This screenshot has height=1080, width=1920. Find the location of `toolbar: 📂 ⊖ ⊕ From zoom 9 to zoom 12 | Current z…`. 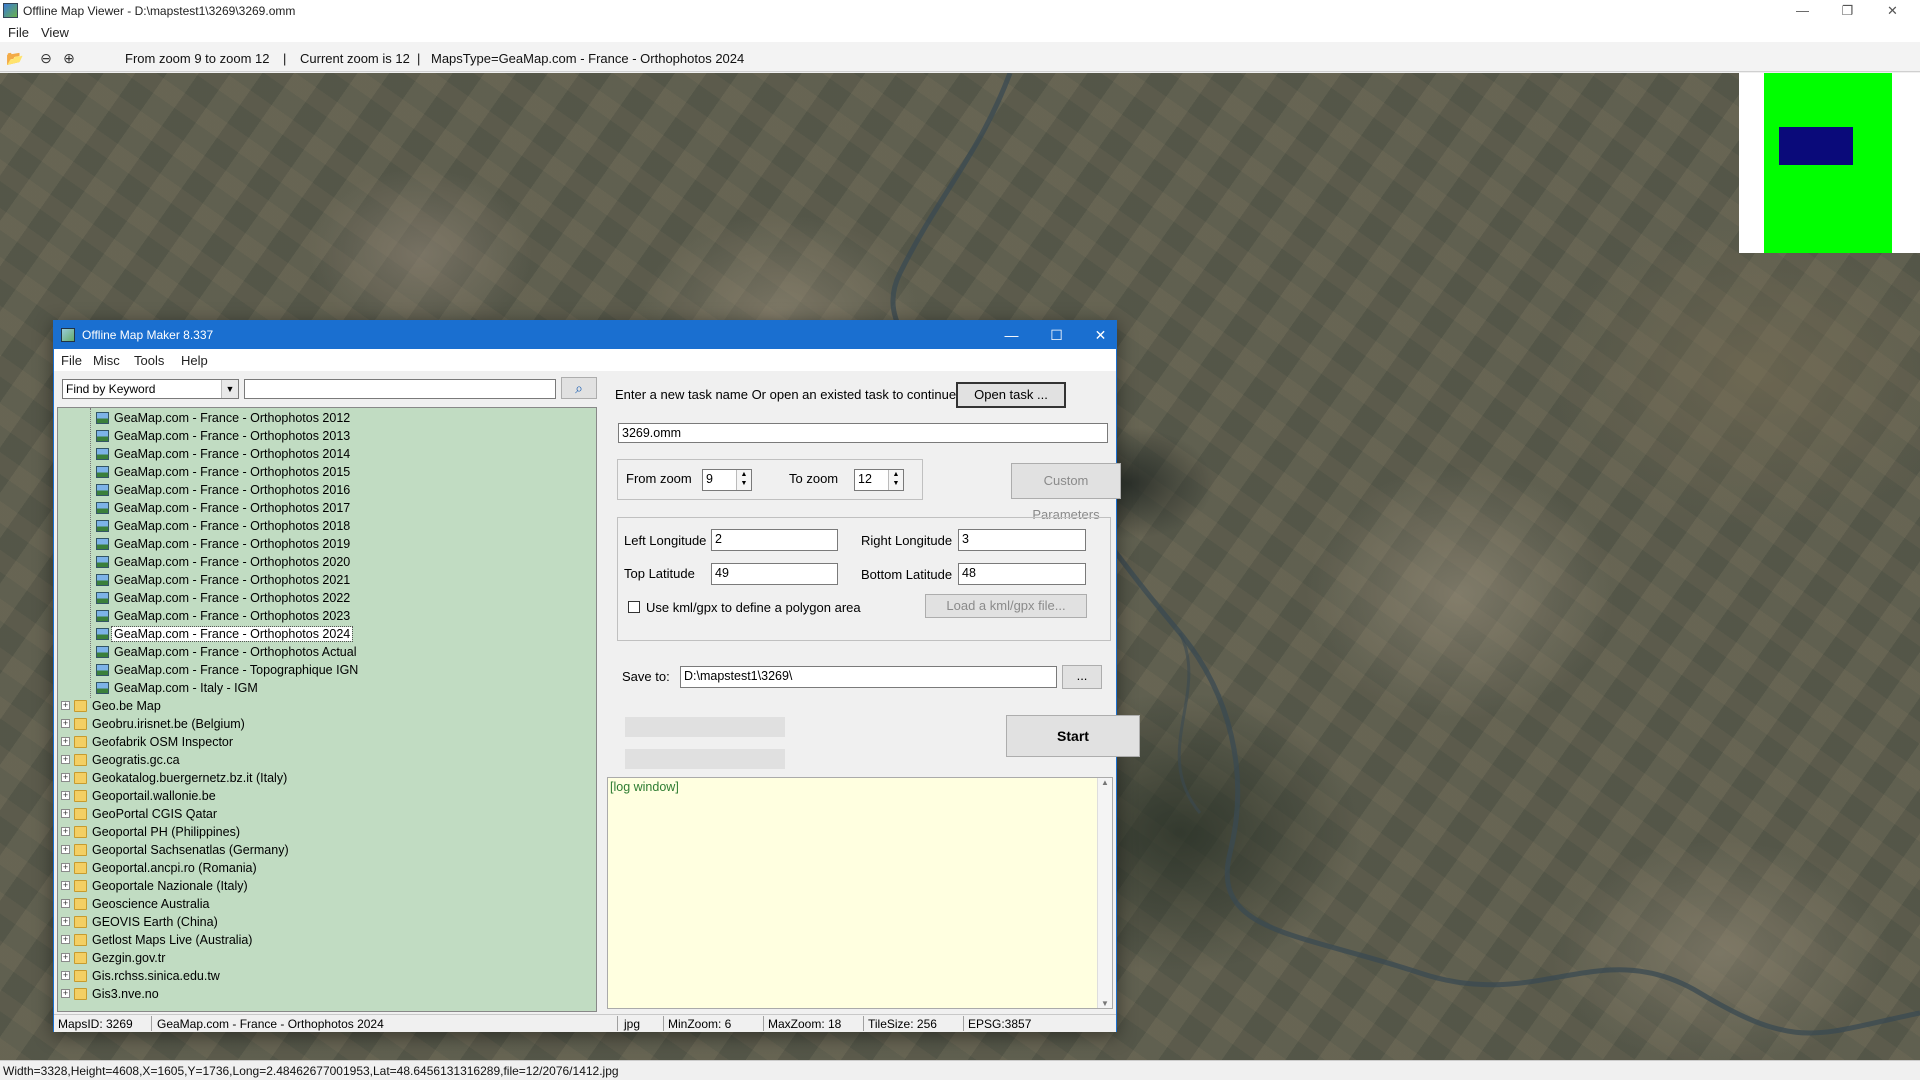

toolbar: 📂 ⊖ ⊕ From zoom 9 to zoom 12 | Current z… is located at coordinates (960, 57).